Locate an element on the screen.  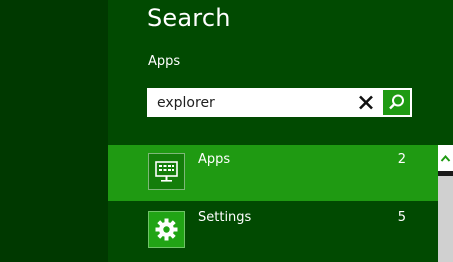
search-icon is located at coordinates (396, 102).